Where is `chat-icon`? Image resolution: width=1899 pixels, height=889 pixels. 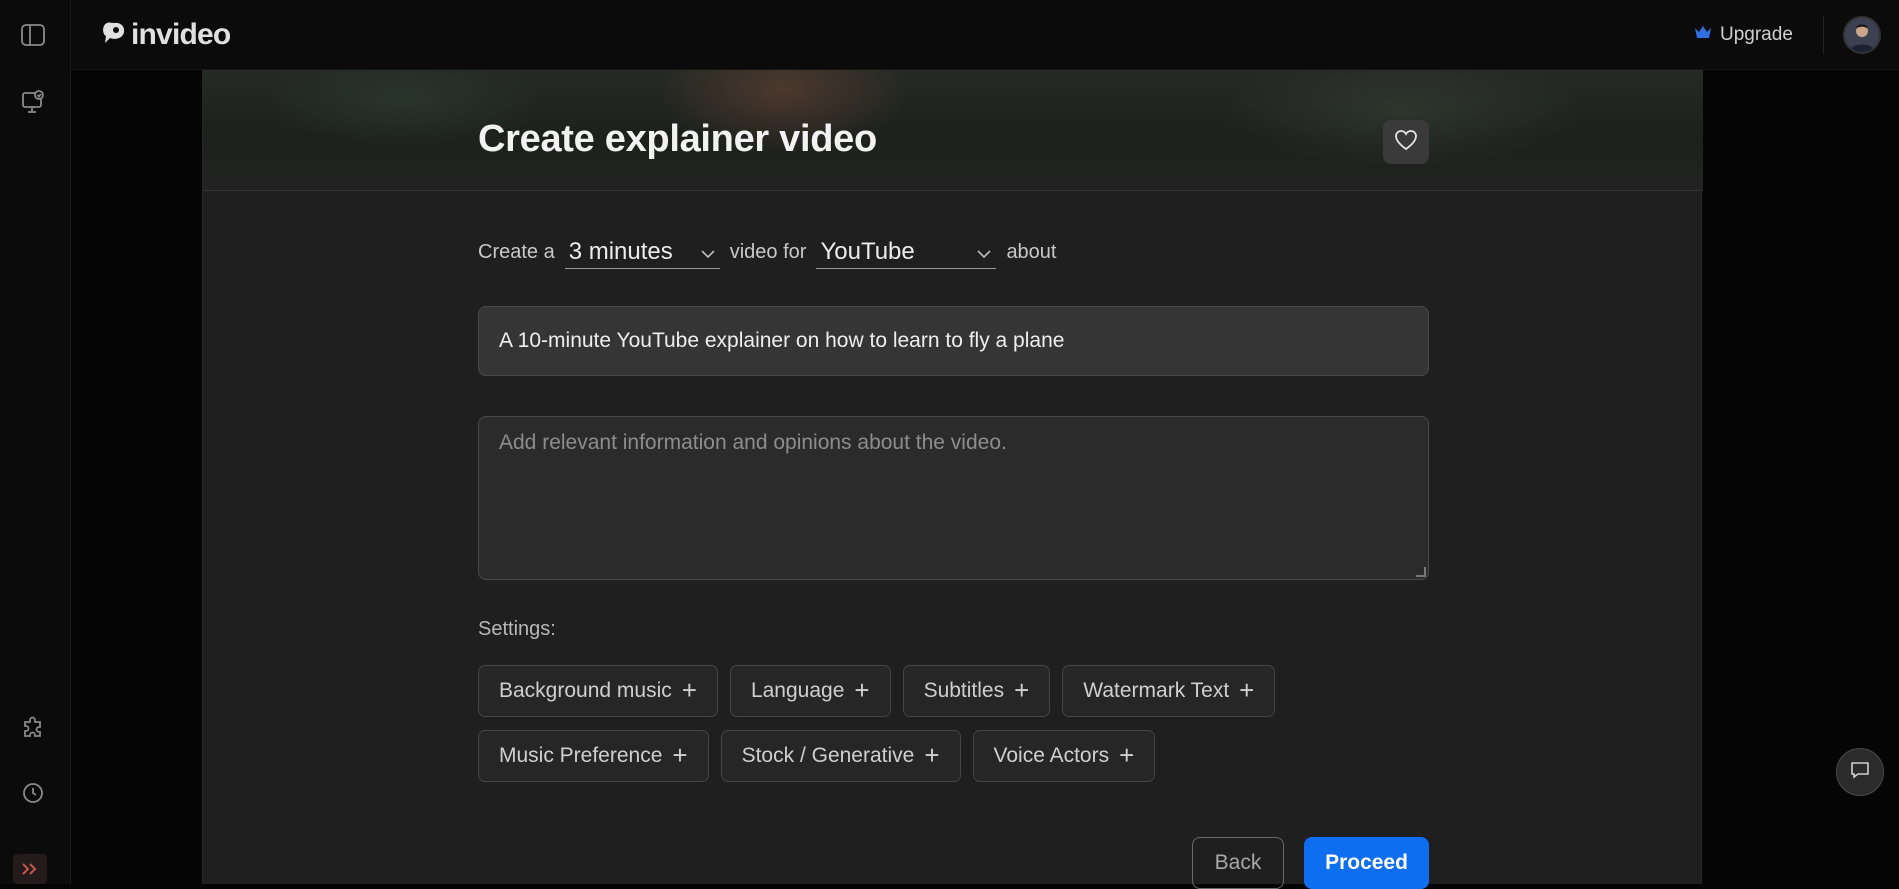
chat-icon is located at coordinates (1860, 772).